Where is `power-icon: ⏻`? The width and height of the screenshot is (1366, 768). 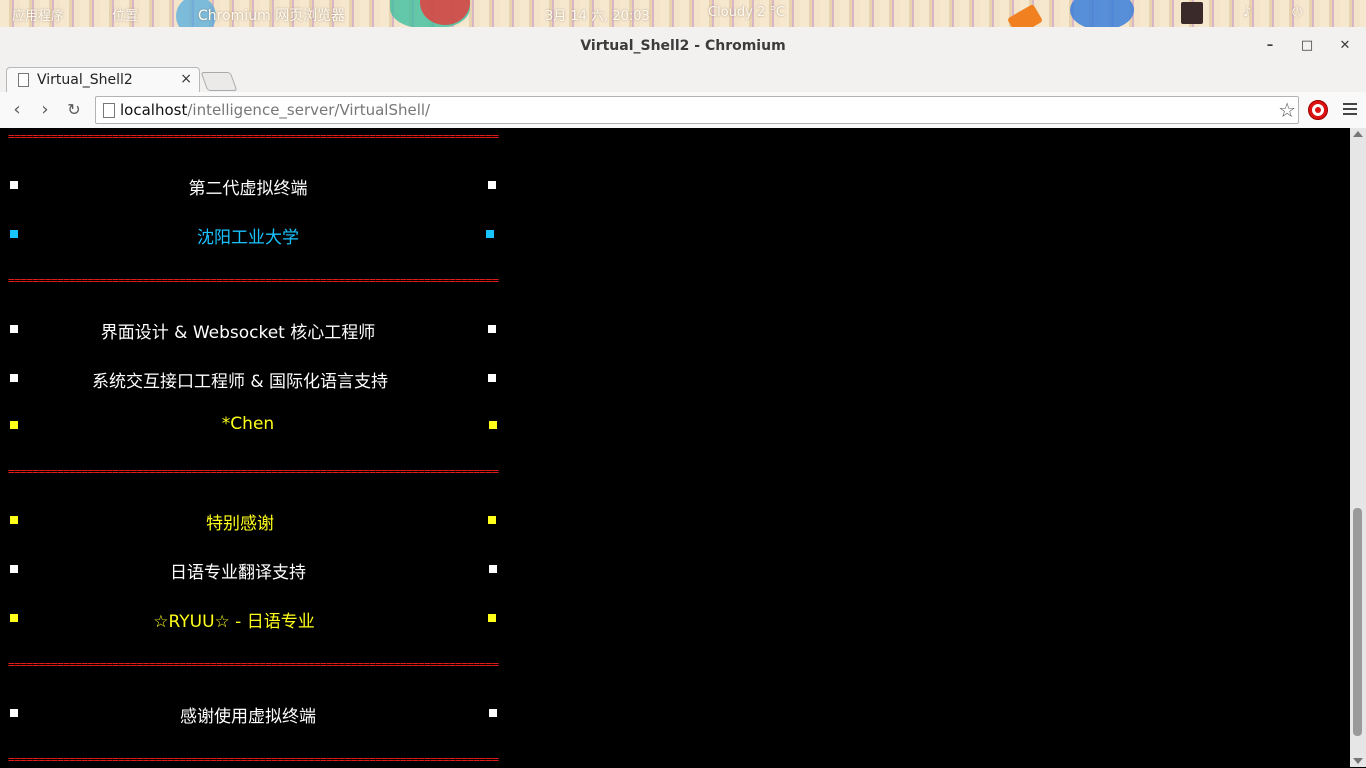
power-icon: ⏻ is located at coordinates (1297, 12).